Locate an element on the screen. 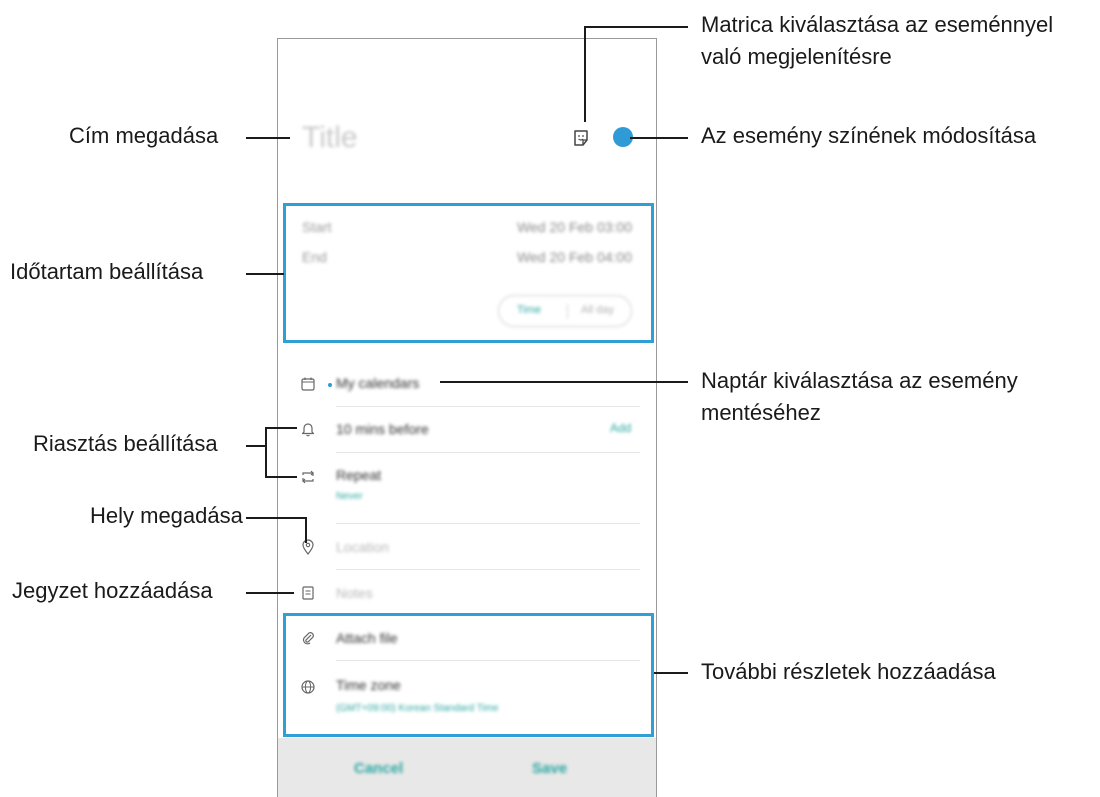  callout-bracket is located at coordinates (266, 452).